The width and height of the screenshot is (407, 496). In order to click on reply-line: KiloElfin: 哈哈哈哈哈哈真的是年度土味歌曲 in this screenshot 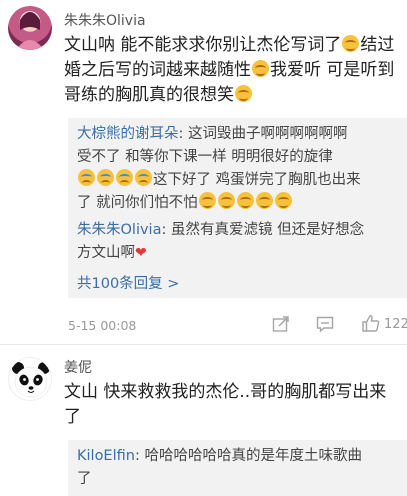, I will do `click(219, 456)`.